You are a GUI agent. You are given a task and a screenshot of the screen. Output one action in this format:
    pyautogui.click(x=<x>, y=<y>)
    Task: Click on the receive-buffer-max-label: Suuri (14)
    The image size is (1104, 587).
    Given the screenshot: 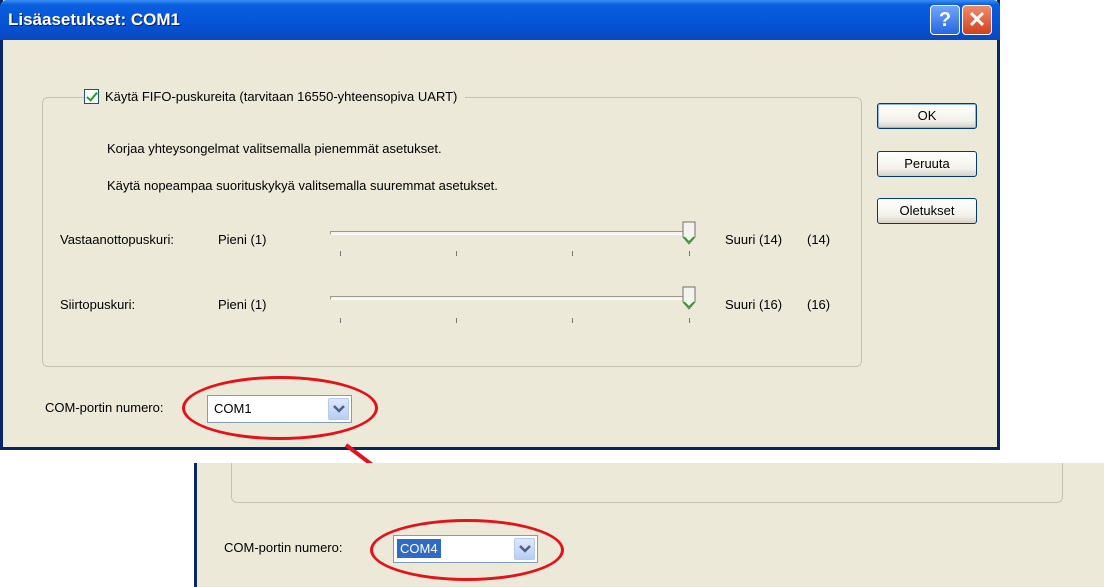 What is the action you would take?
    pyautogui.click(x=754, y=239)
    